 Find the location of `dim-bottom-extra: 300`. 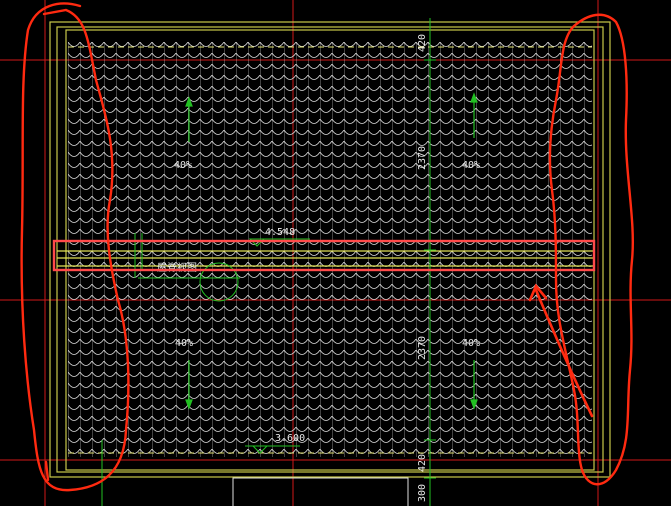

dim-bottom-extra: 300 is located at coordinates (422, 493).